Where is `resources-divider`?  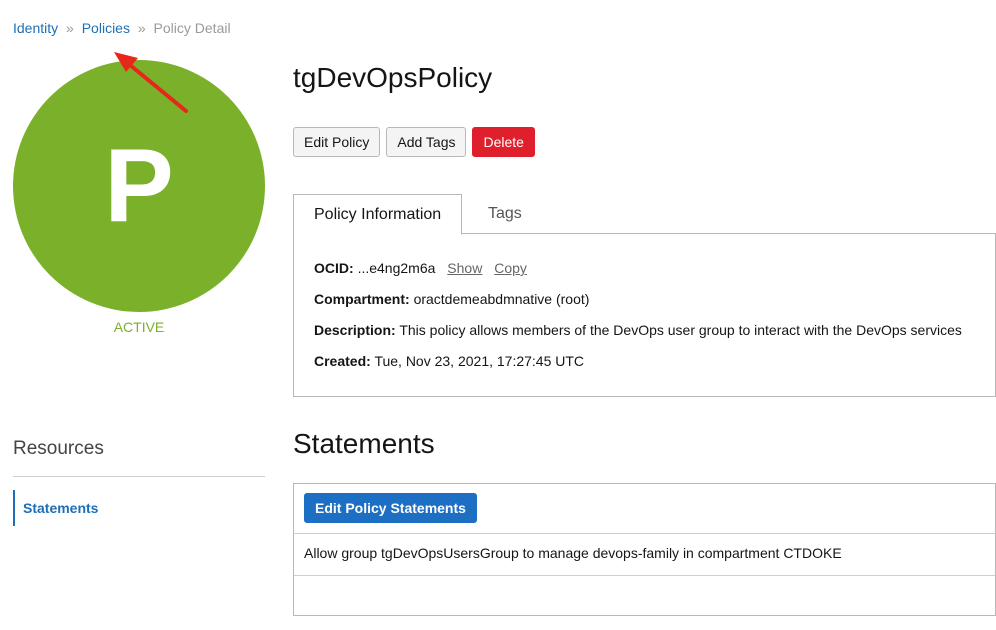
resources-divider is located at coordinates (139, 476).